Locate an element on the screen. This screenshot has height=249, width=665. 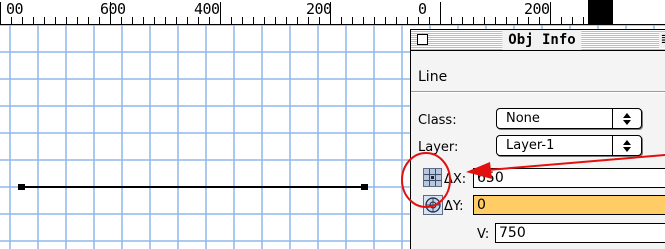
object-type-label: Line is located at coordinates (433, 77).